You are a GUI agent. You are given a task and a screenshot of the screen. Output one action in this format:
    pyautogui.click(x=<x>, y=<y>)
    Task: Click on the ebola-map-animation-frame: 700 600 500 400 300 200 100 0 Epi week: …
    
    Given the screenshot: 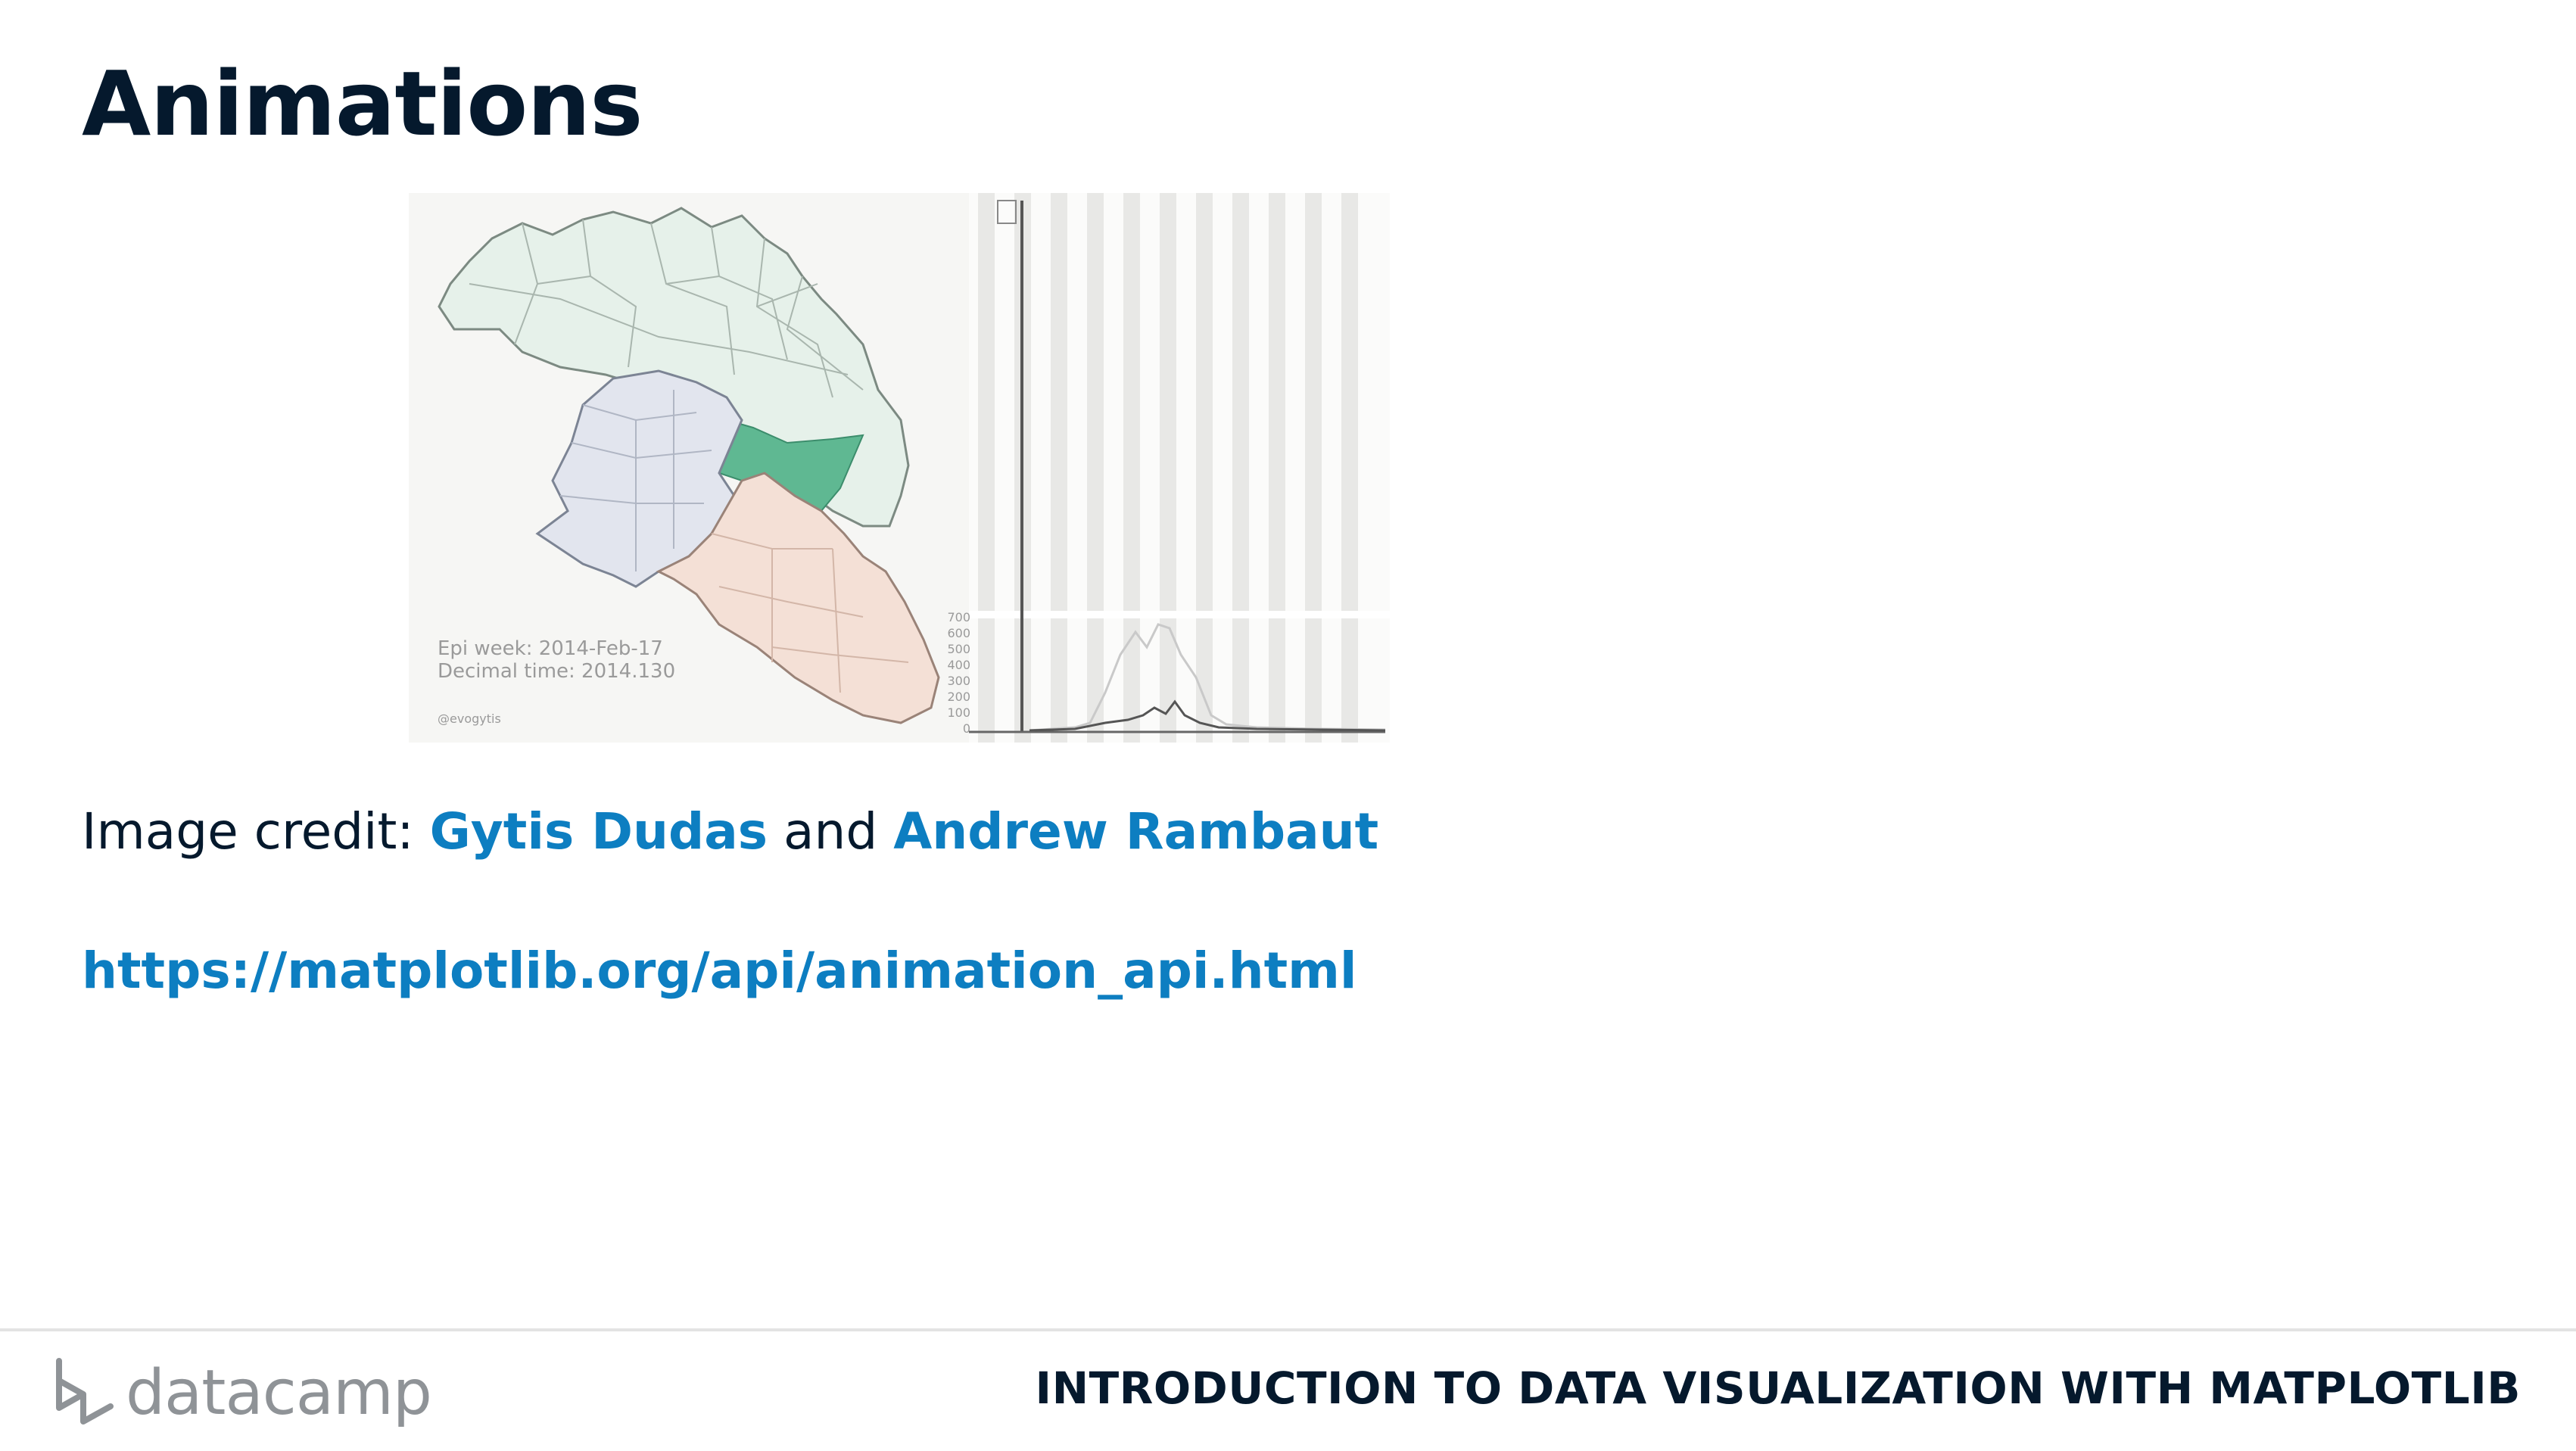 What is the action you would take?
    pyautogui.click(x=914, y=468)
    